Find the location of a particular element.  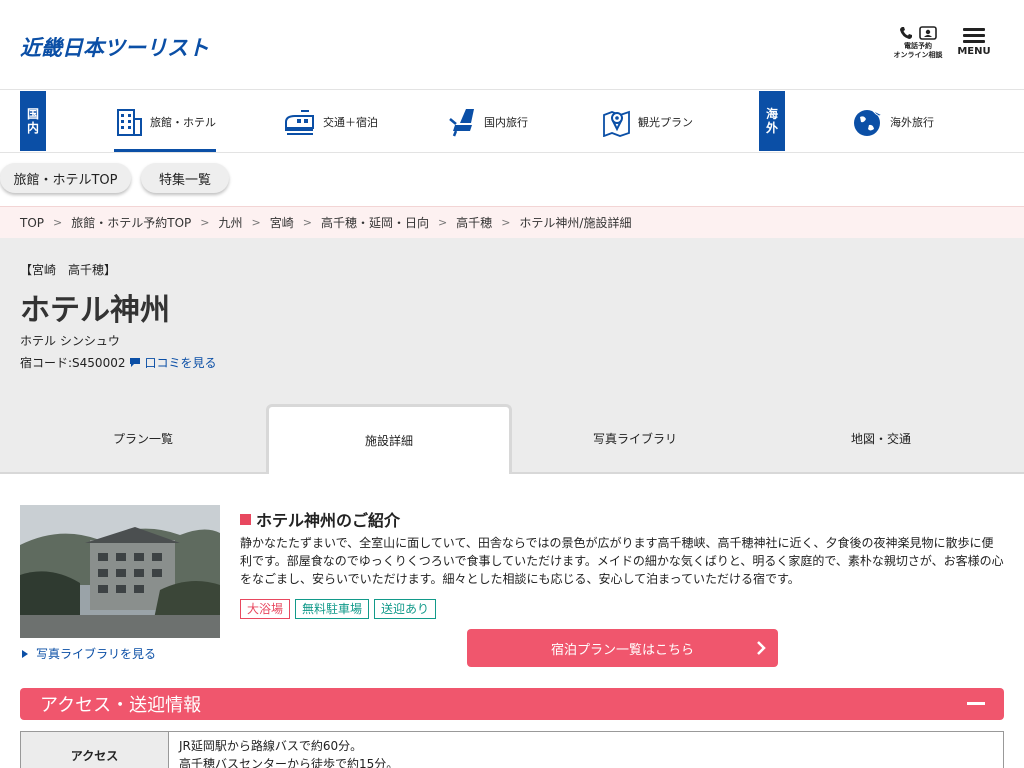

hotel-area: 【宮崎 高千穂】 is located at coordinates (68, 270).